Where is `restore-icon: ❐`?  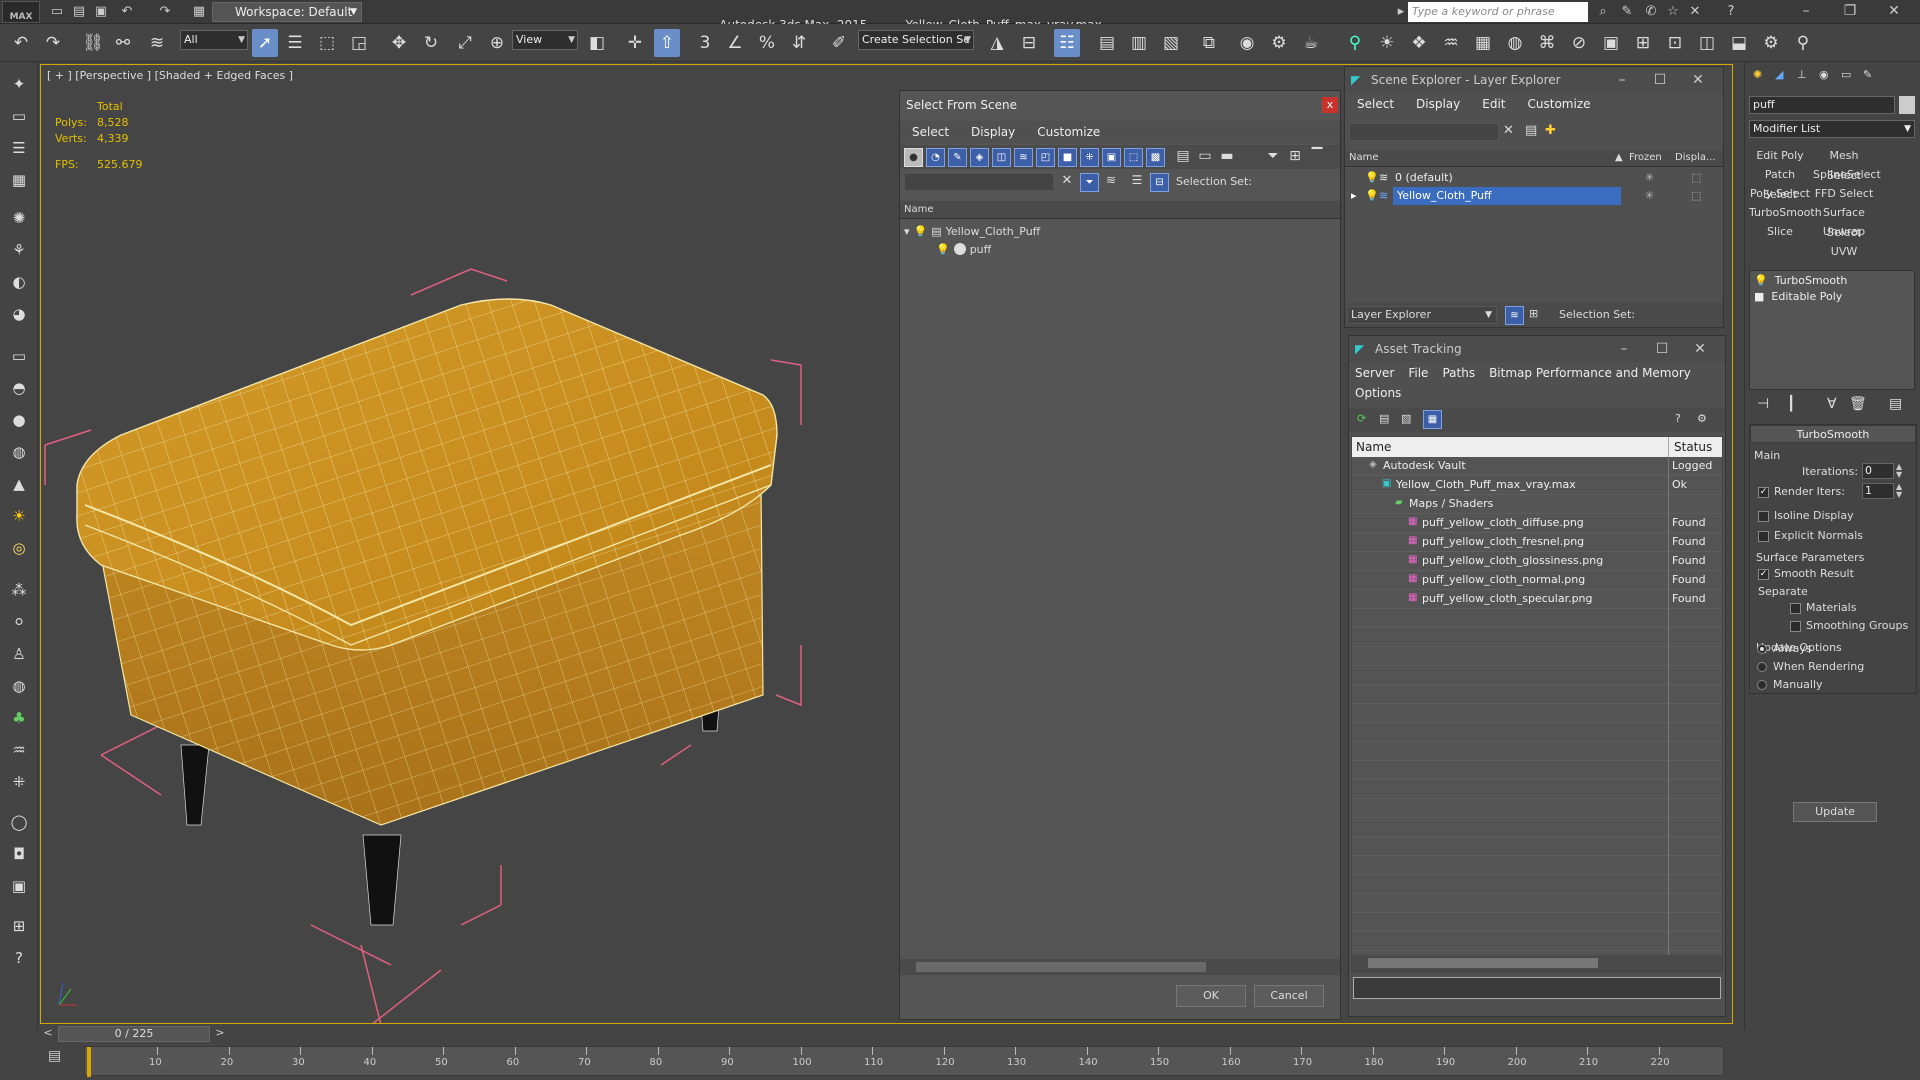
restore-icon: ❐ is located at coordinates (1850, 12).